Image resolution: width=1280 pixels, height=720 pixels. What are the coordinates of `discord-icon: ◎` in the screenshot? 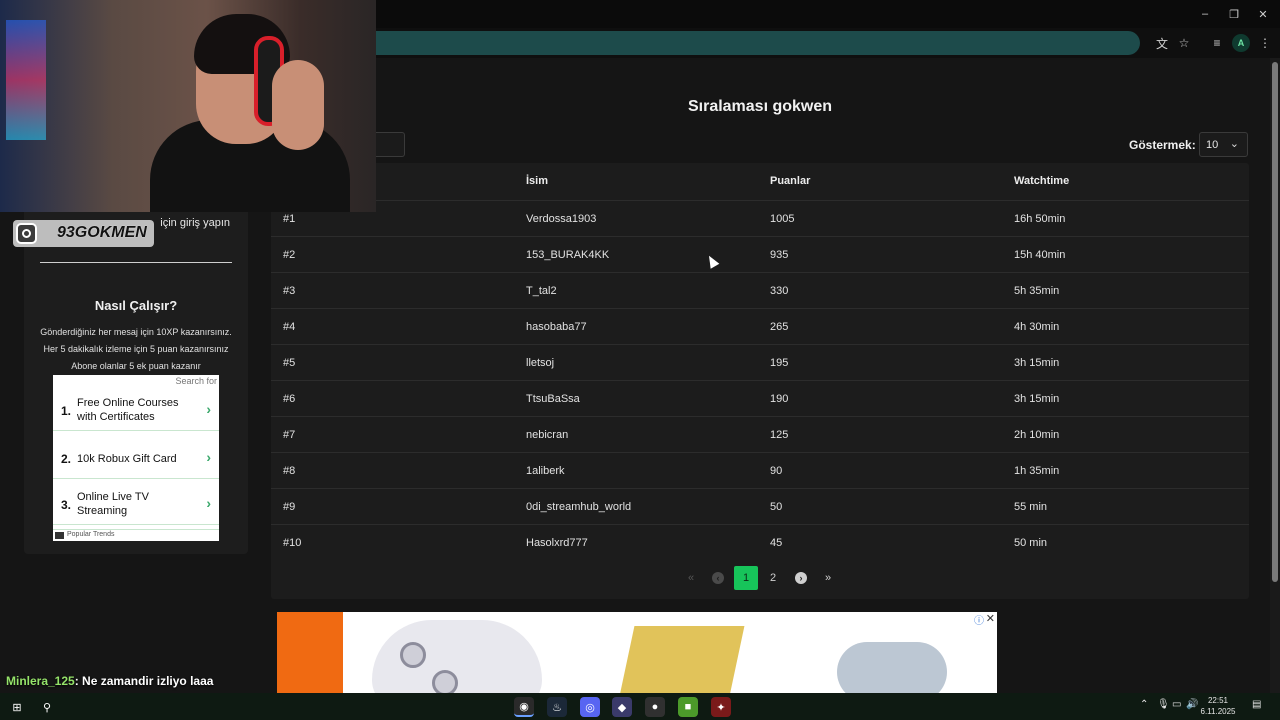 It's located at (590, 707).